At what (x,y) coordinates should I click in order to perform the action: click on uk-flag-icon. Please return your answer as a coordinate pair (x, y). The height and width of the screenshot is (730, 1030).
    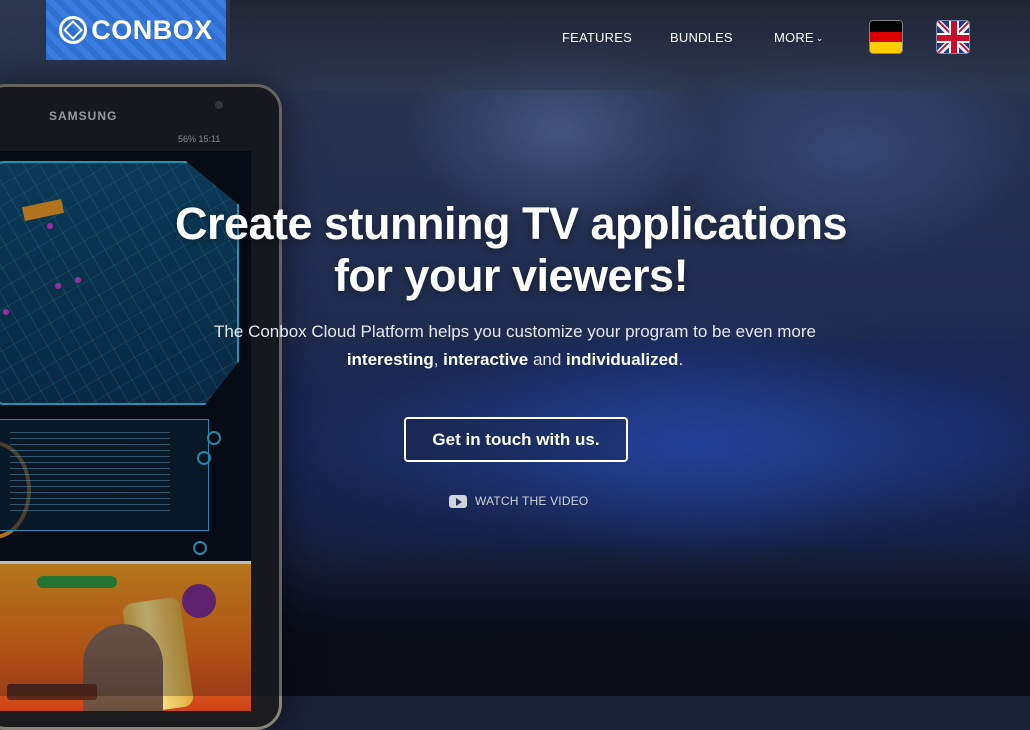
    Looking at the image, I should click on (953, 37).